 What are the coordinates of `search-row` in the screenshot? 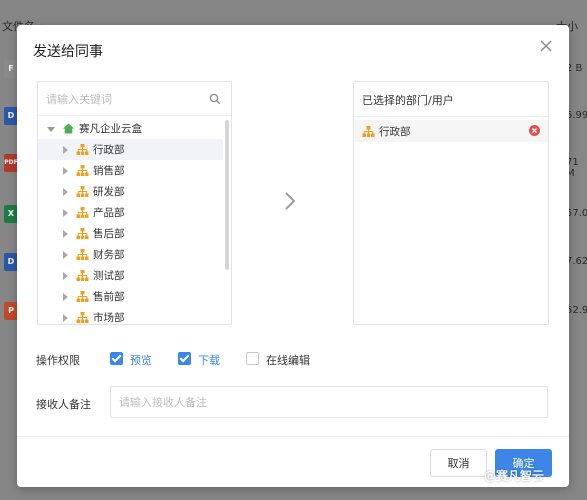 It's located at (134, 99).